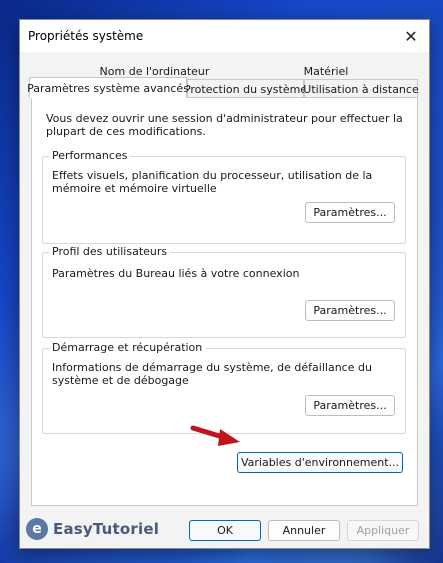 Image resolution: width=443 pixels, height=563 pixels. I want to click on tab-label: Utilisation à distance, so click(361, 89).